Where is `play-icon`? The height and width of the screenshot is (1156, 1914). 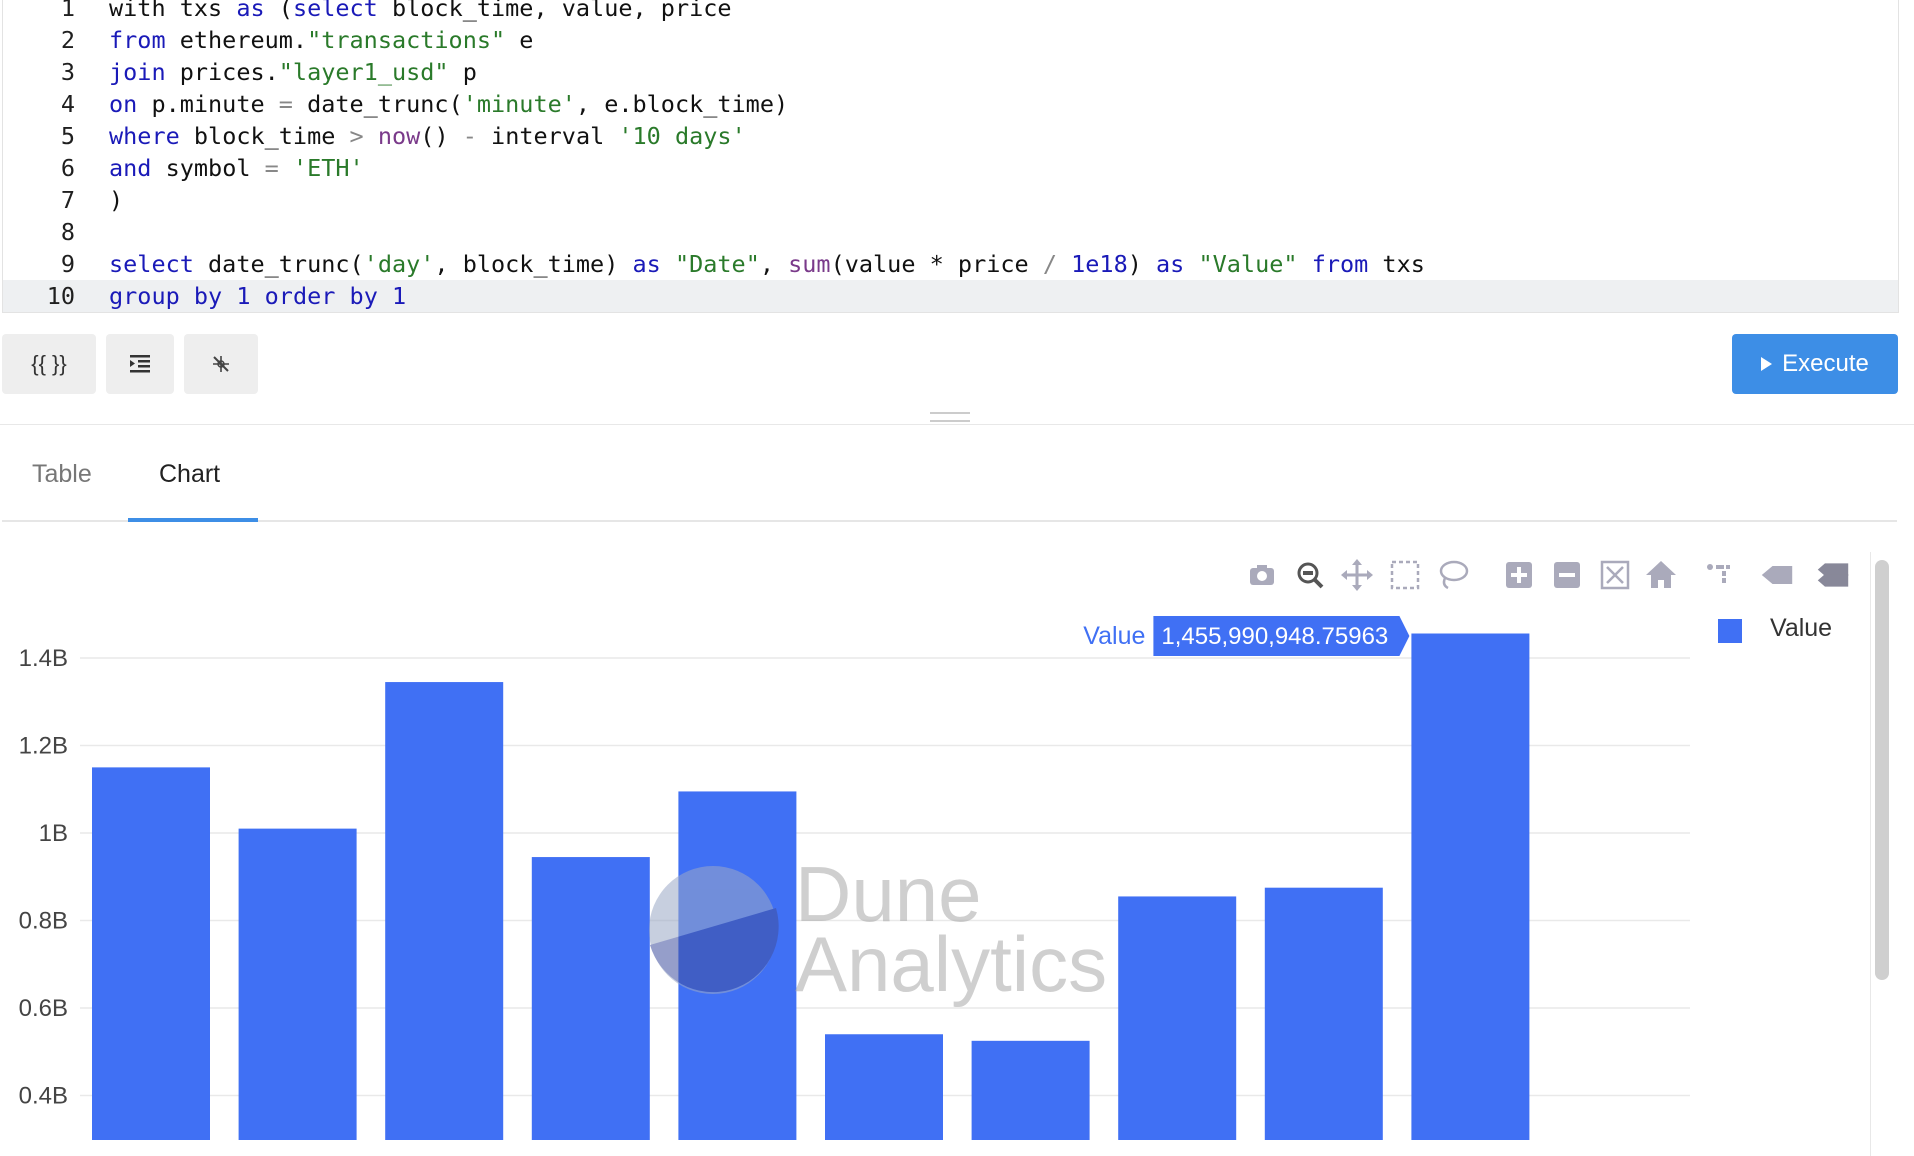
play-icon is located at coordinates (1767, 364).